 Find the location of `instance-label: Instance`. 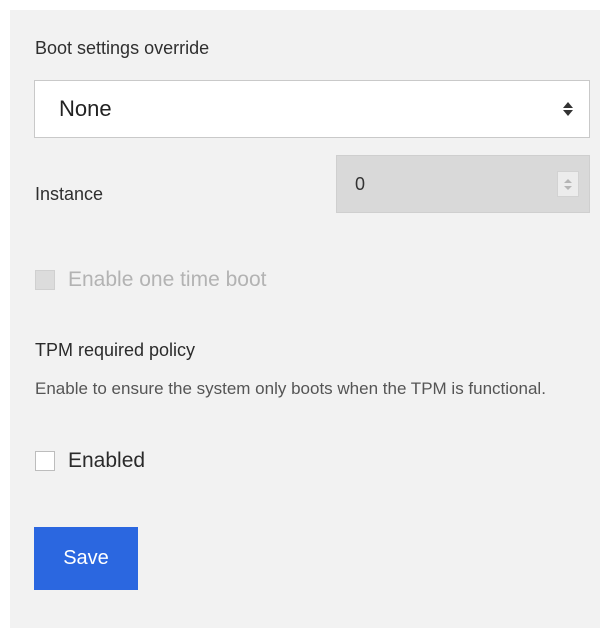

instance-label: Instance is located at coordinates (69, 194).